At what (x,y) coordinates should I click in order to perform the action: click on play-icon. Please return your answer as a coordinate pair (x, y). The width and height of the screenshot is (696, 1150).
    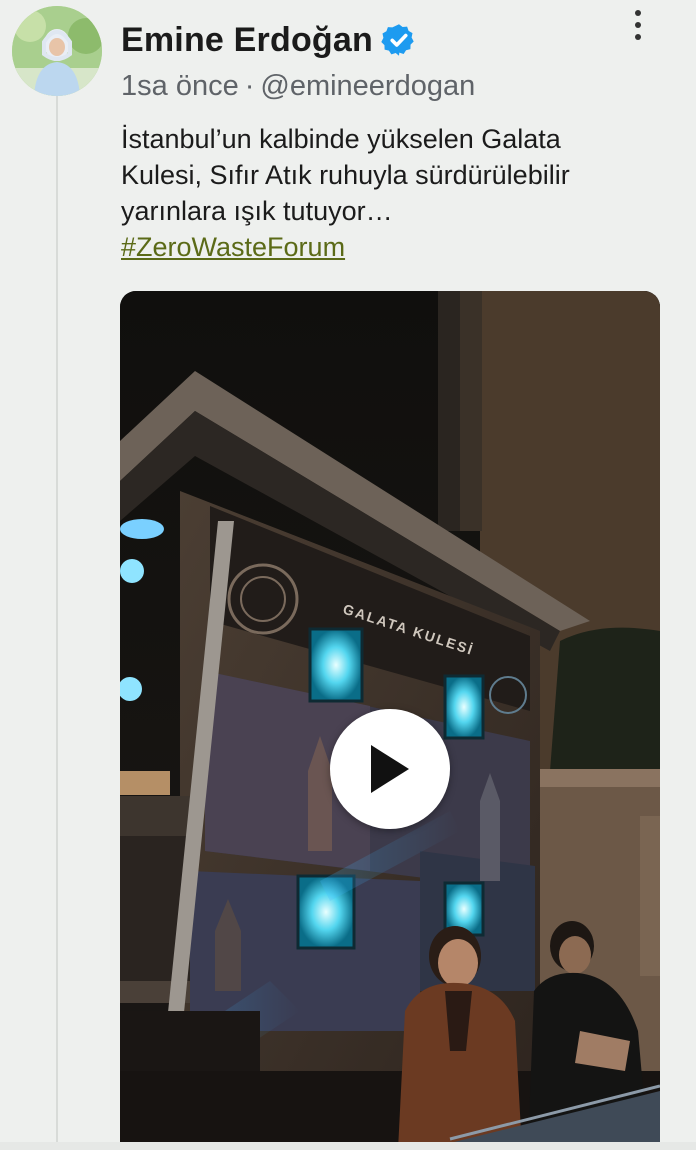
    Looking at the image, I should click on (390, 769).